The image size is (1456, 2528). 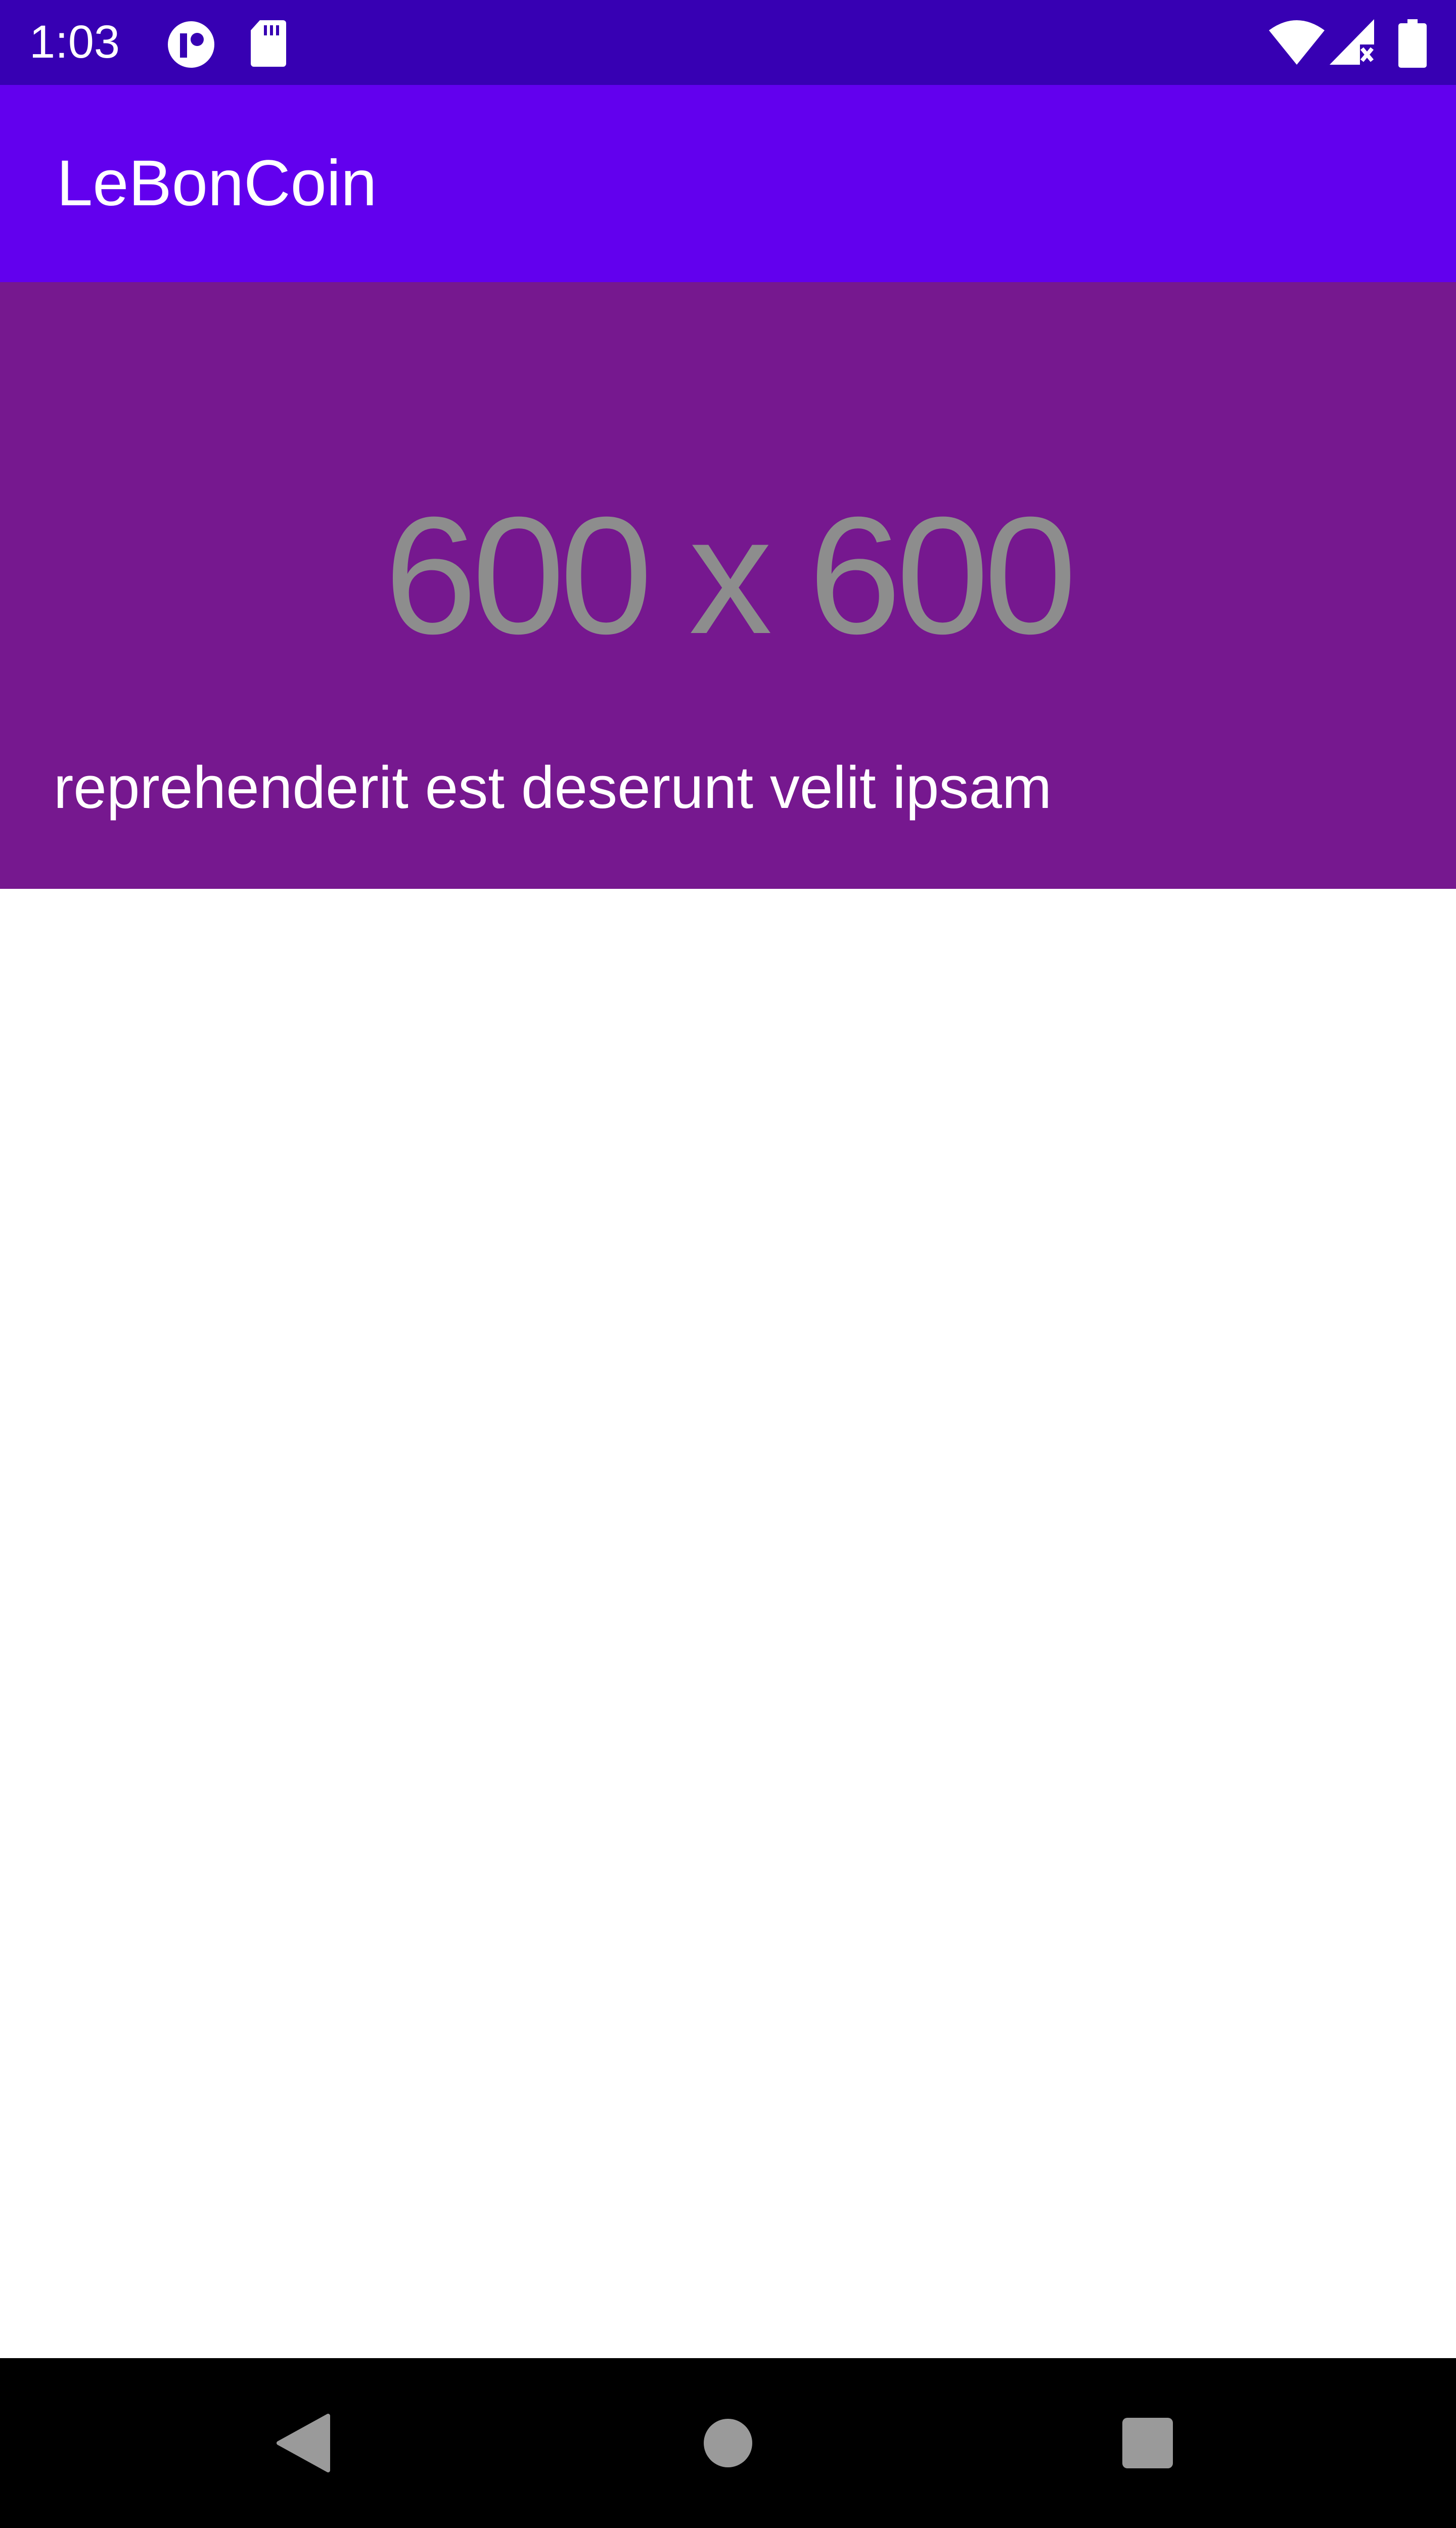 I want to click on item-image-placeholder: 600 x 600, so click(x=730, y=575).